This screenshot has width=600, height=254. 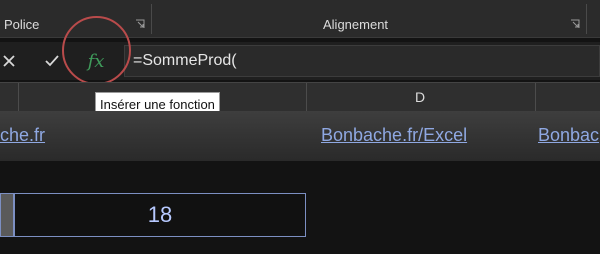 What do you see at coordinates (7, 215) in the screenshot?
I see `table-cell-left` at bounding box center [7, 215].